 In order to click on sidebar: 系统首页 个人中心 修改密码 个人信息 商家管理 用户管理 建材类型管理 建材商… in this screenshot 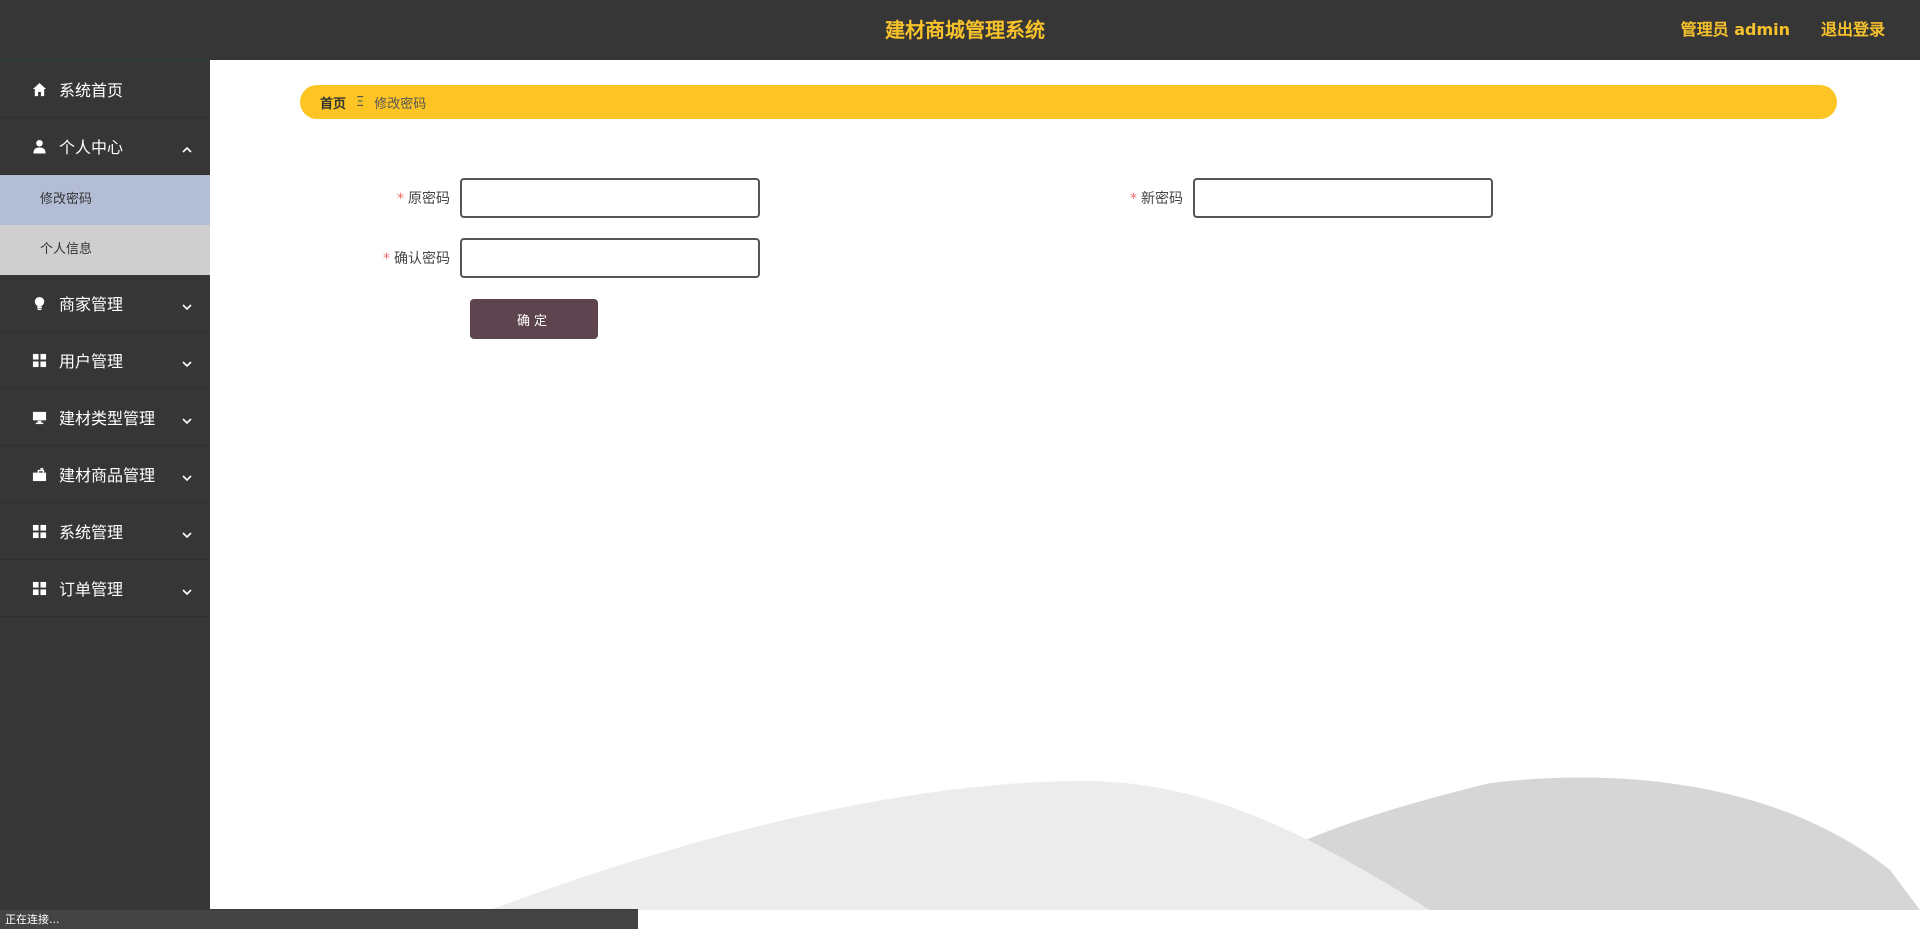, I will do `click(105, 494)`.